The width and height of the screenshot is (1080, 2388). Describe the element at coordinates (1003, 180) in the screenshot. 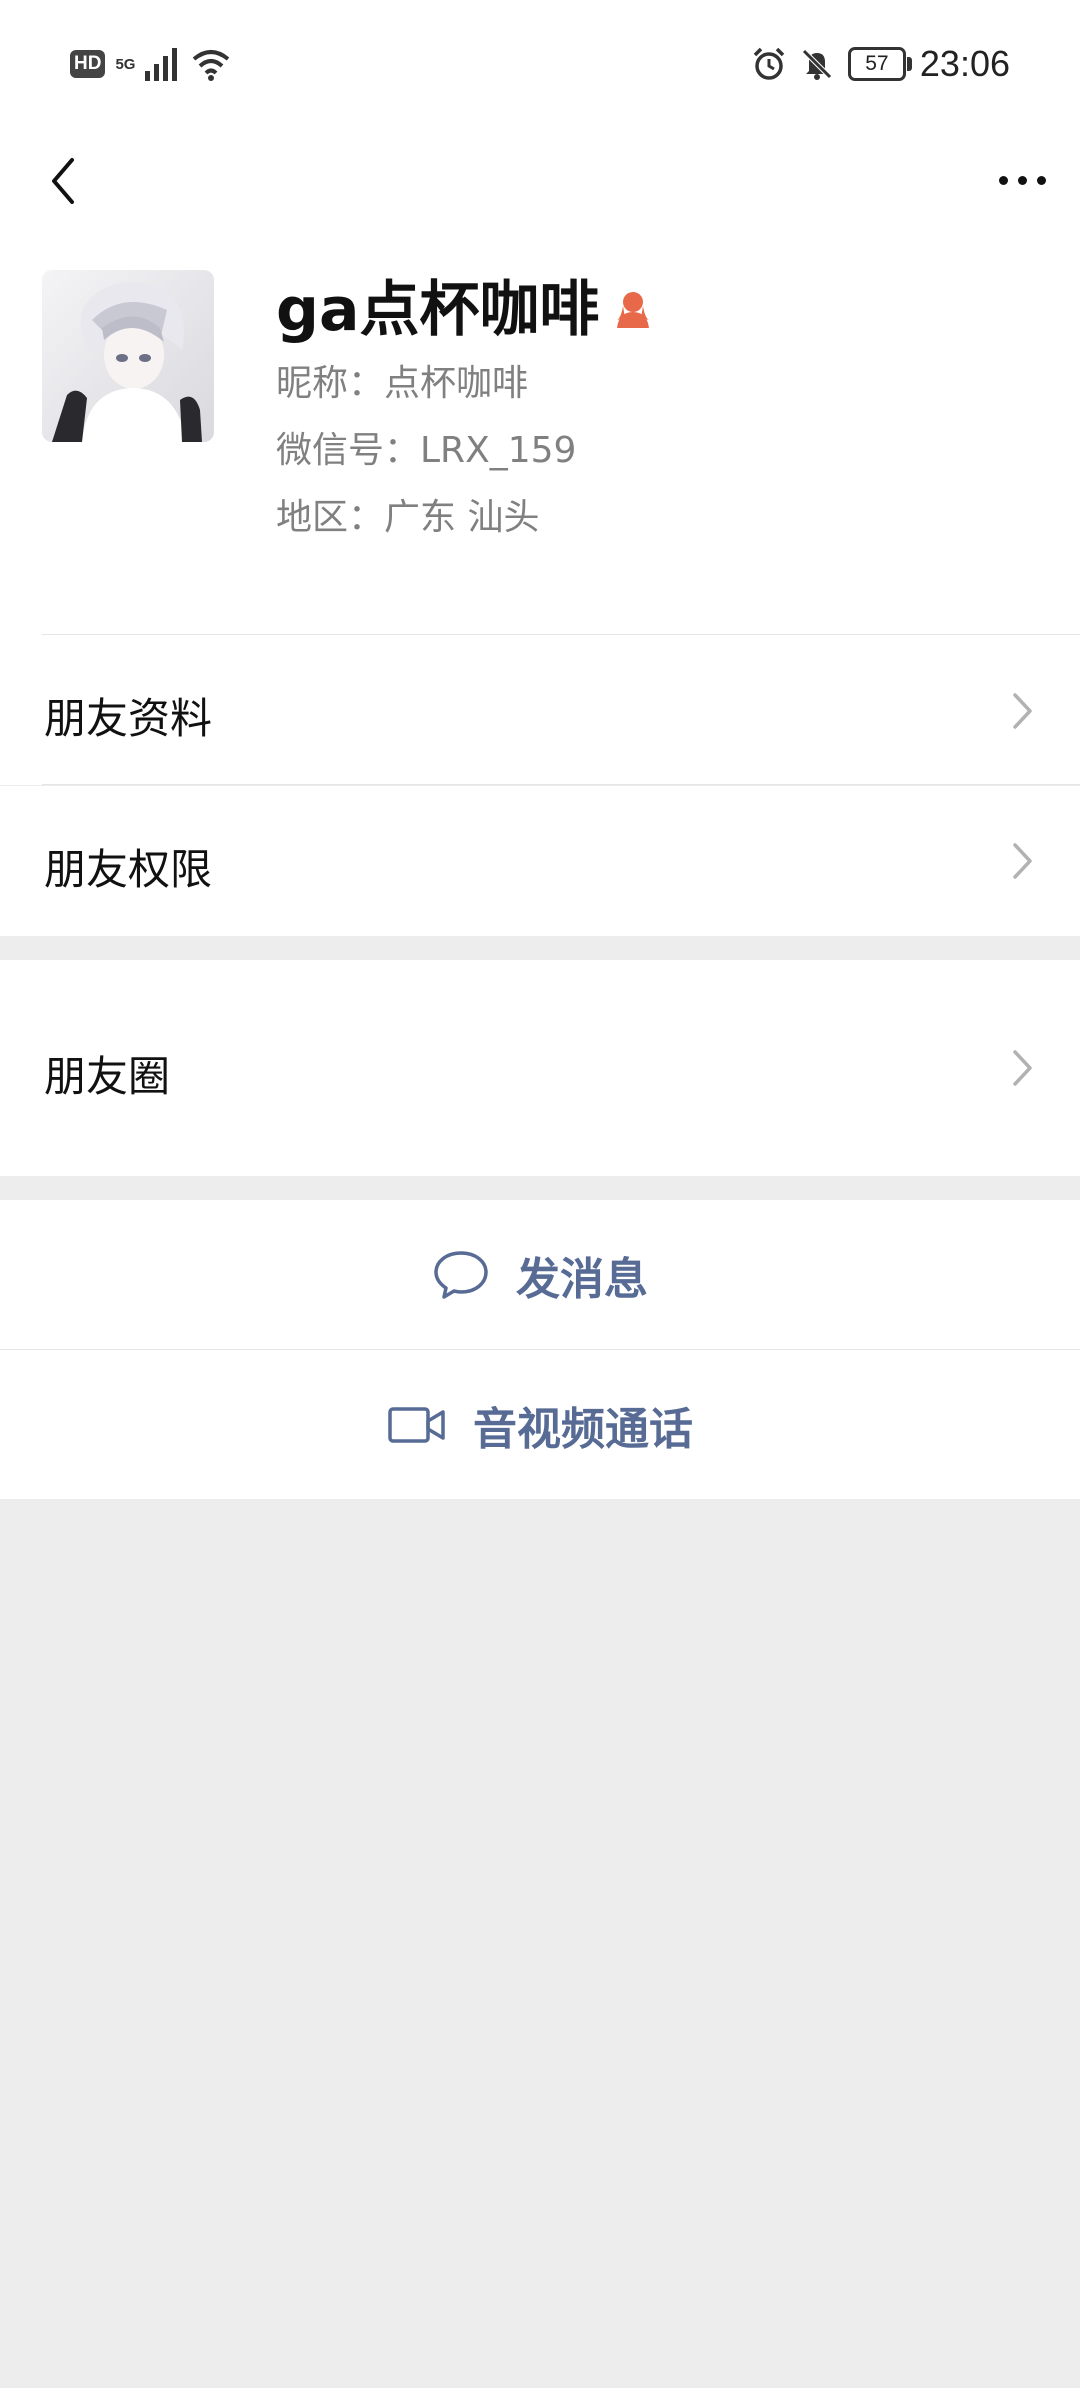

I see `more-dots-icon` at that location.